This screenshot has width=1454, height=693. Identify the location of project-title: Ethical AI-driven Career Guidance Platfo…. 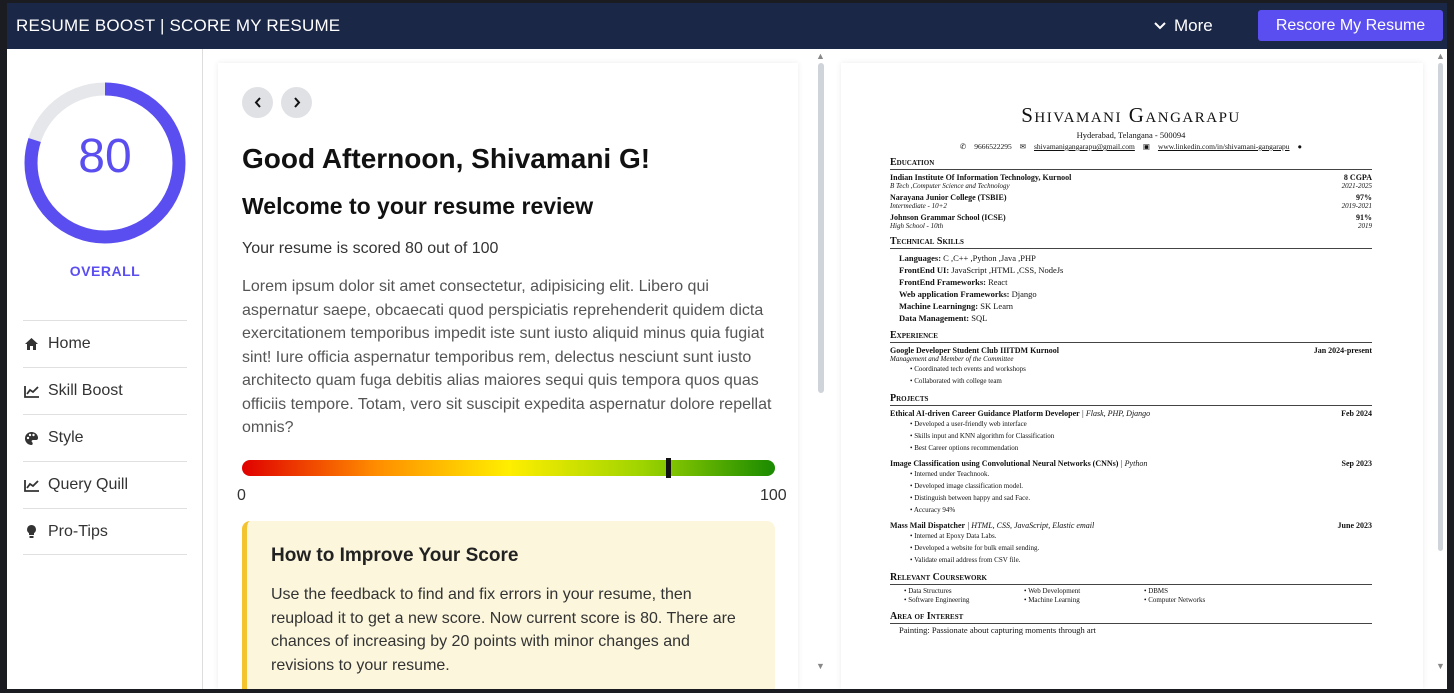
(985, 413).